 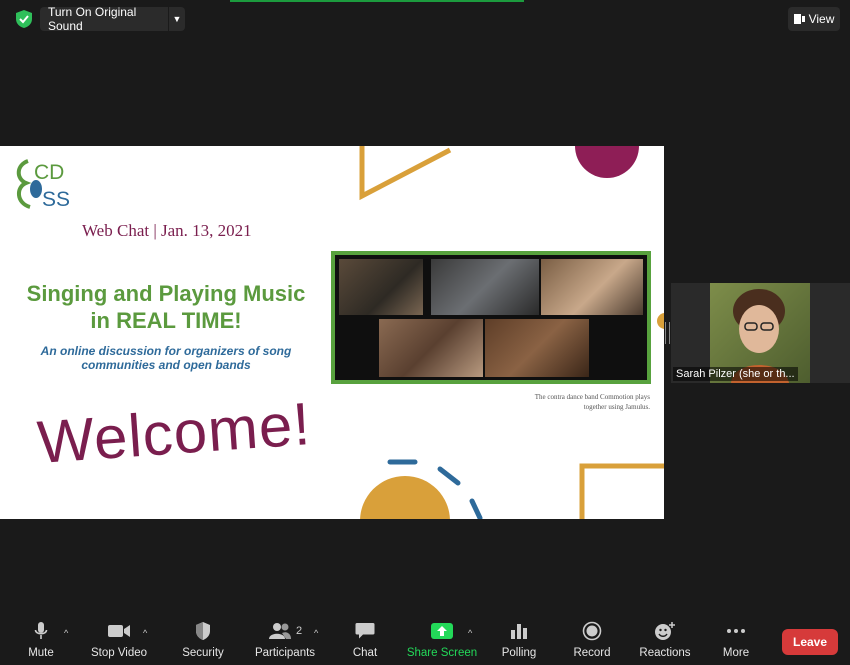 What do you see at coordinates (470, 633) in the screenshot?
I see `share-options-caret-icon: ^` at bounding box center [470, 633].